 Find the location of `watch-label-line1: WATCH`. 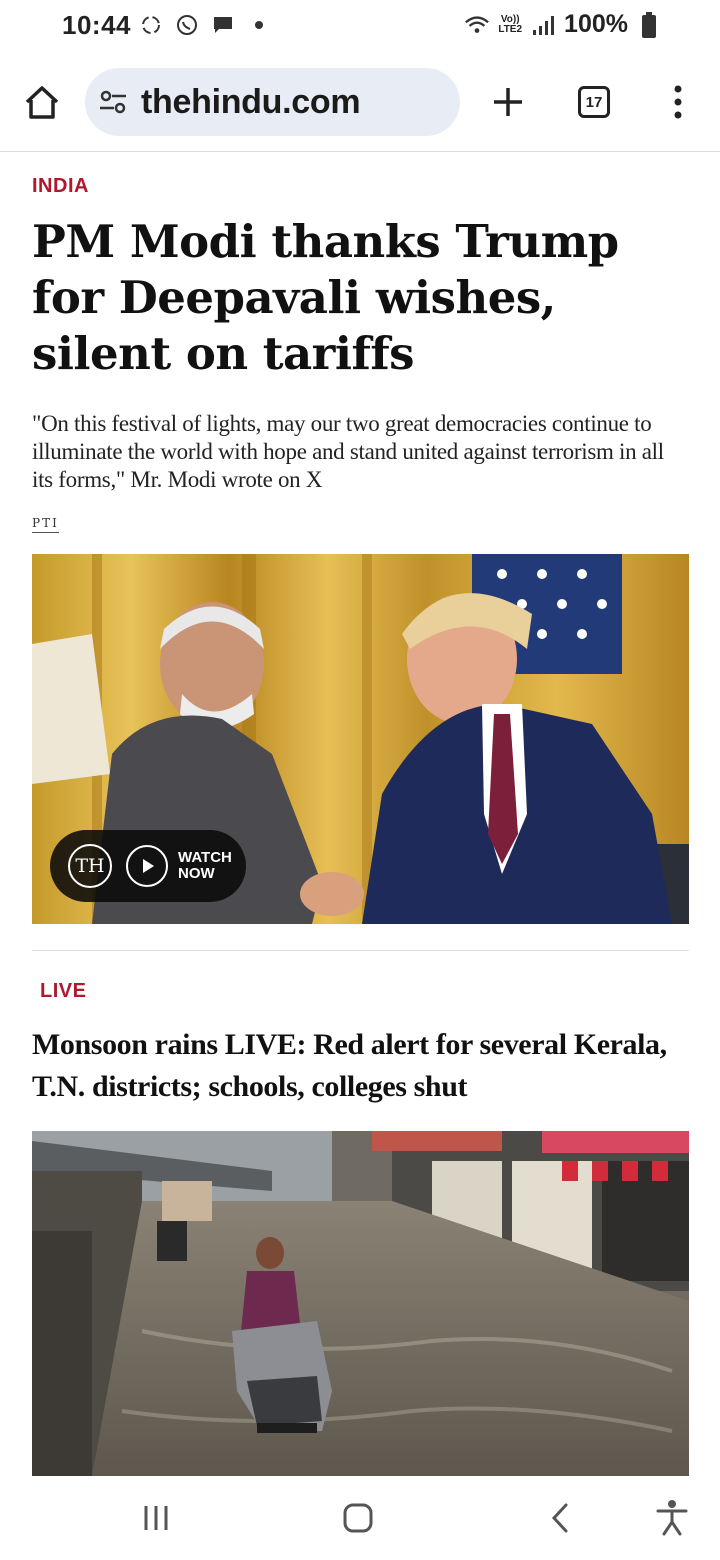

watch-label-line1: WATCH is located at coordinates (205, 857).